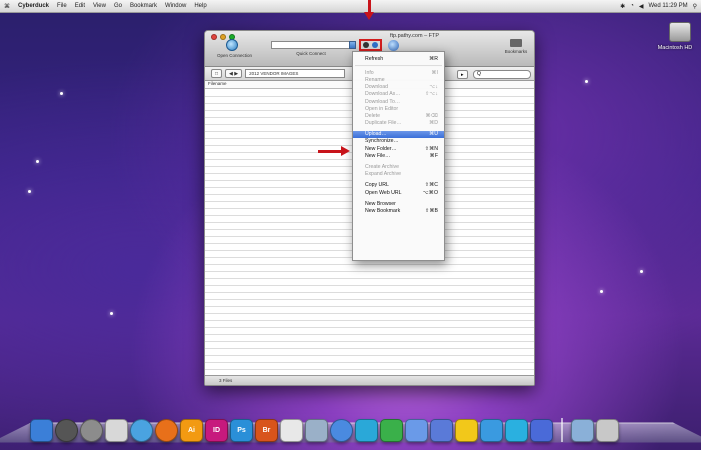 Image resolution: width=701 pixels, height=450 pixels. What do you see at coordinates (33, 6) in the screenshot?
I see `app-menu: Cyberduck` at bounding box center [33, 6].